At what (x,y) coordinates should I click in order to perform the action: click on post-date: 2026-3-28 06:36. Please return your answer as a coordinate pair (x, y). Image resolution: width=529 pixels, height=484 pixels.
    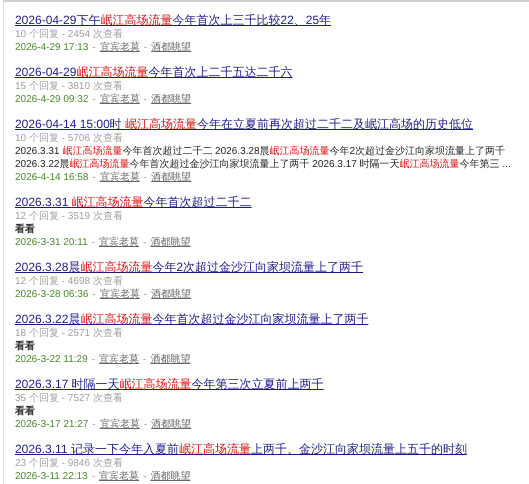
    Looking at the image, I should click on (51, 294).